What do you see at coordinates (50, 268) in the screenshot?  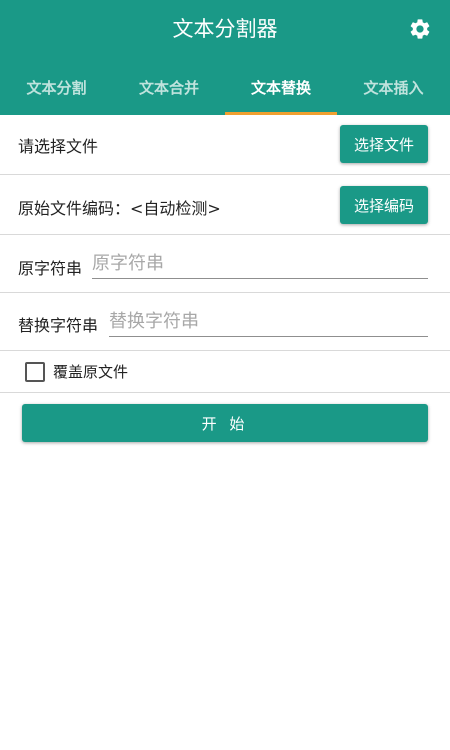 I see `source-string-label: 原字符串` at bounding box center [50, 268].